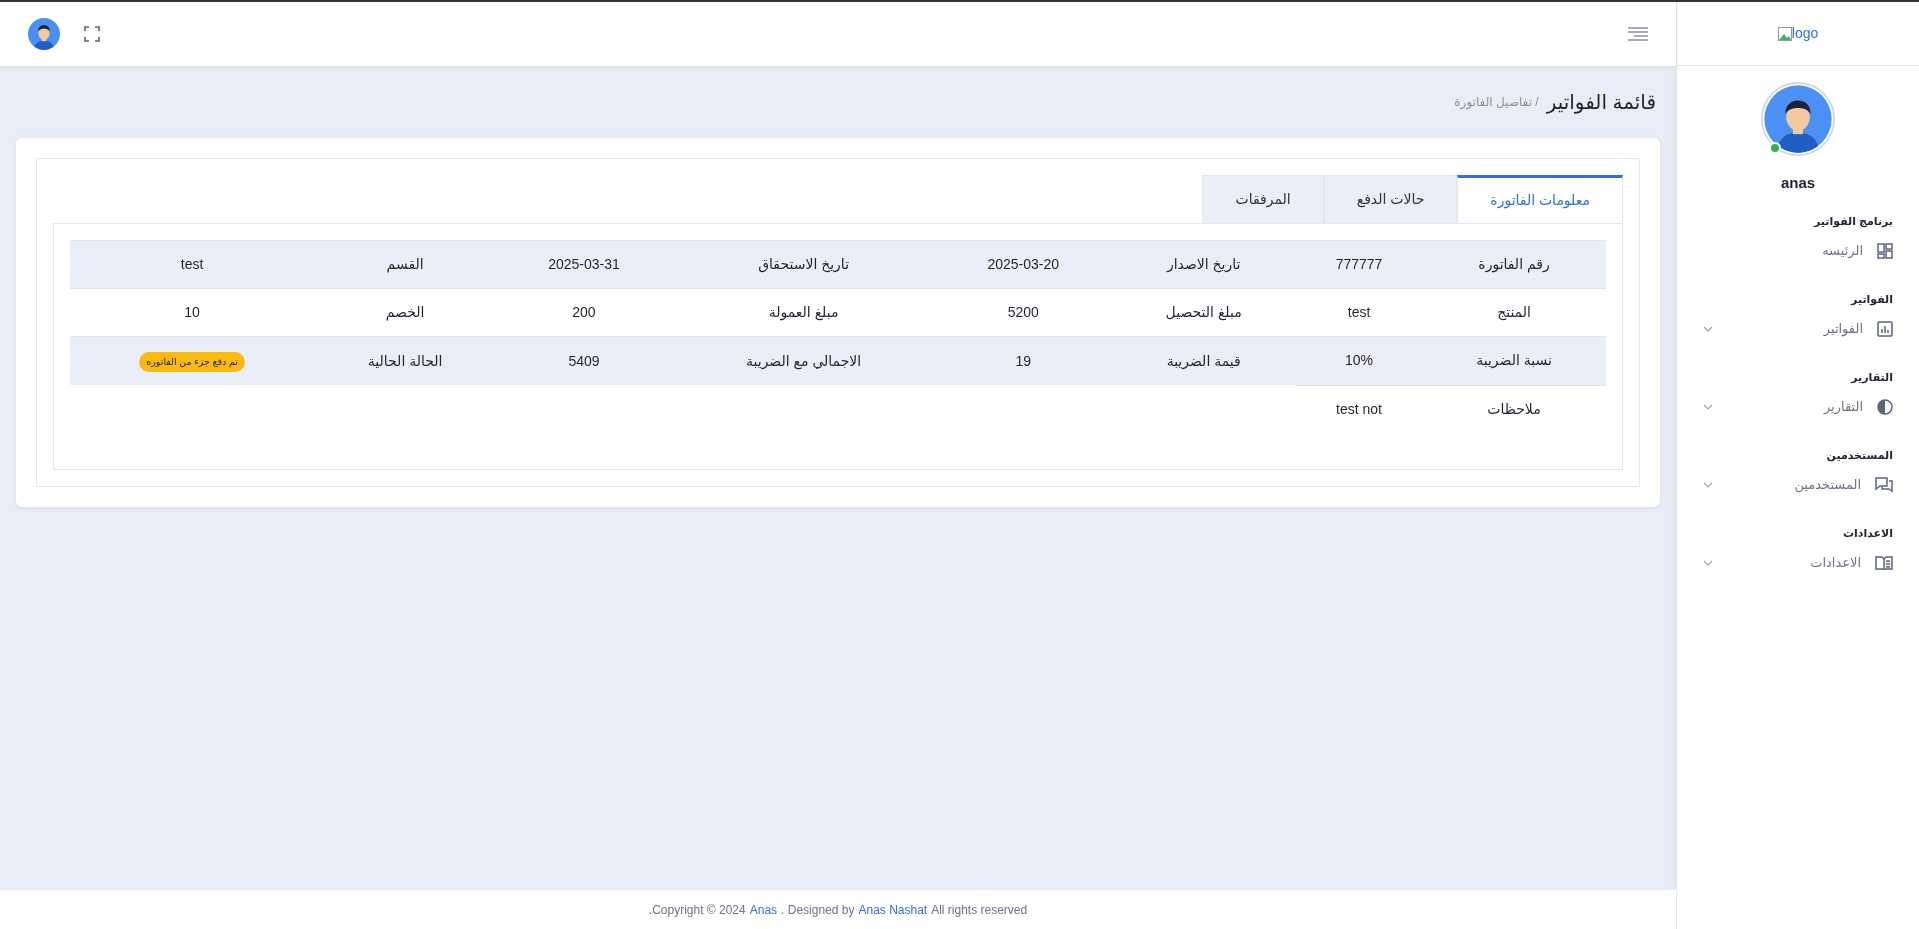 This screenshot has height=929, width=1919. What do you see at coordinates (1023, 264) in the screenshot?
I see `field-value: 2025-03-20` at bounding box center [1023, 264].